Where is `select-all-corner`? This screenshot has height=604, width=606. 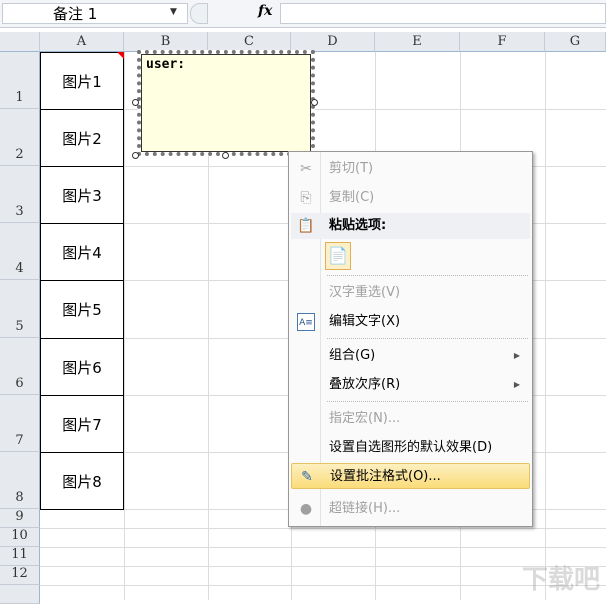
select-all-corner is located at coordinates (20, 42).